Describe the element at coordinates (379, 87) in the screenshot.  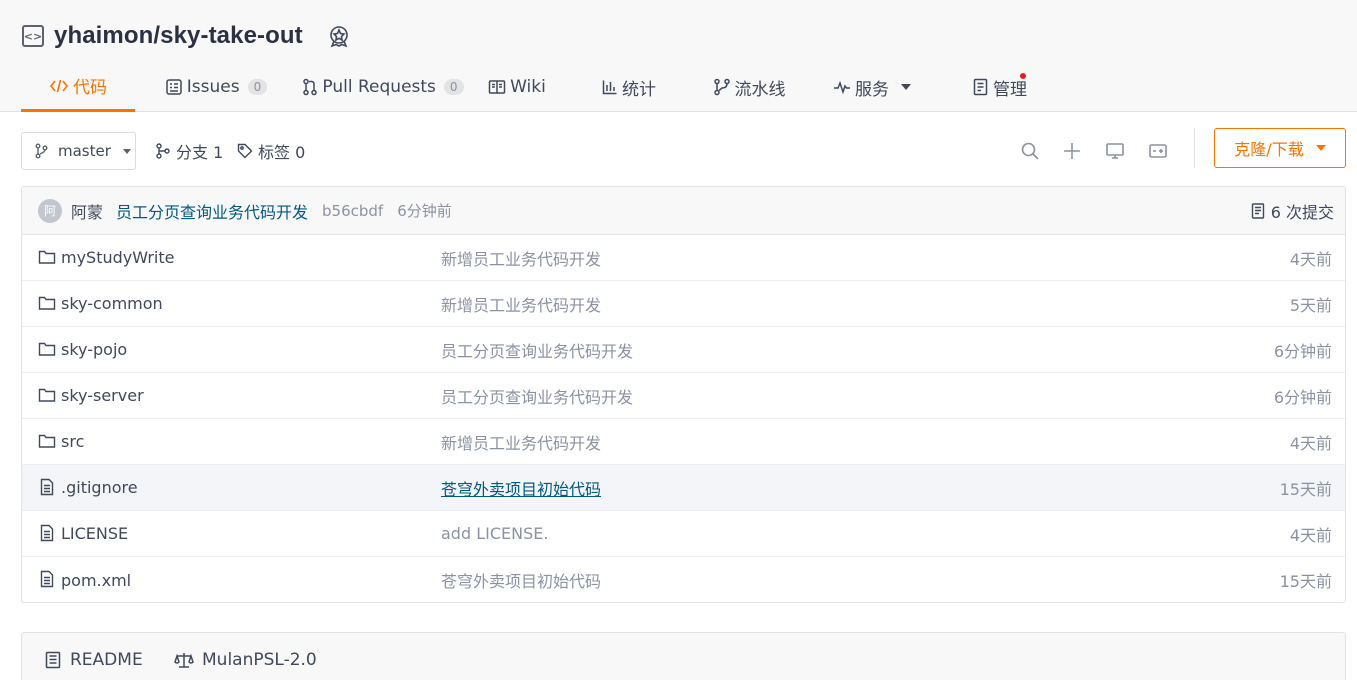
I see `tab-label: Pull Requests` at that location.